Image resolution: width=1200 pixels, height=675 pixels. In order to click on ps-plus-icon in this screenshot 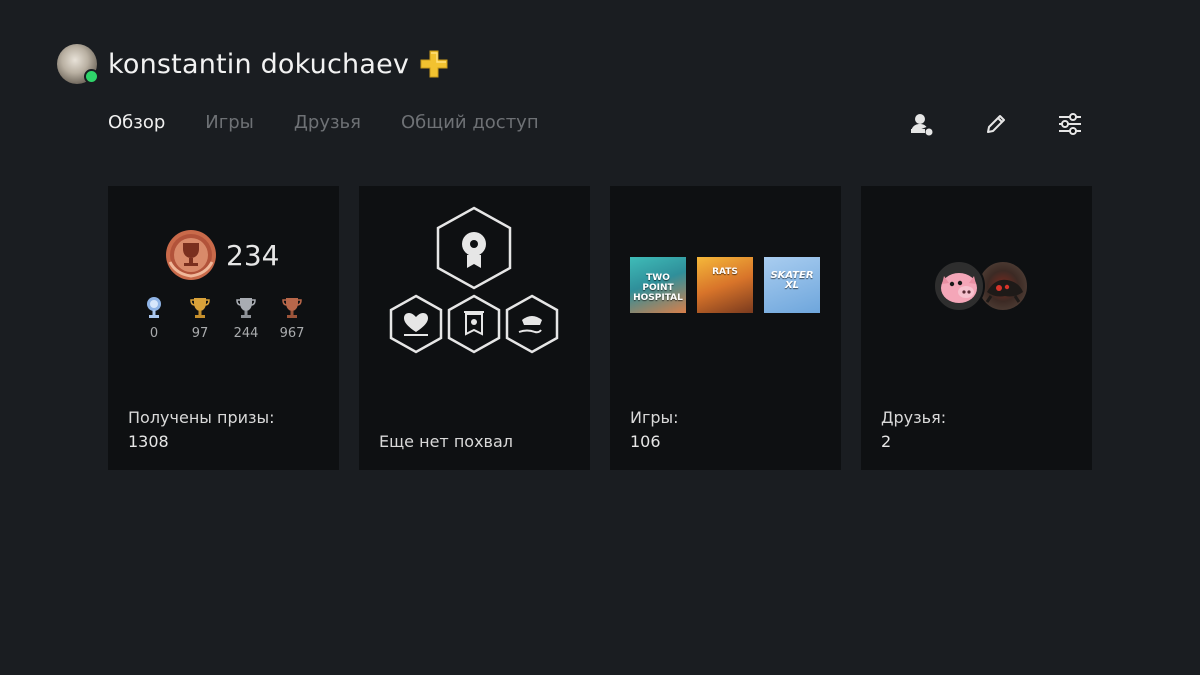, I will do `click(434, 64)`.